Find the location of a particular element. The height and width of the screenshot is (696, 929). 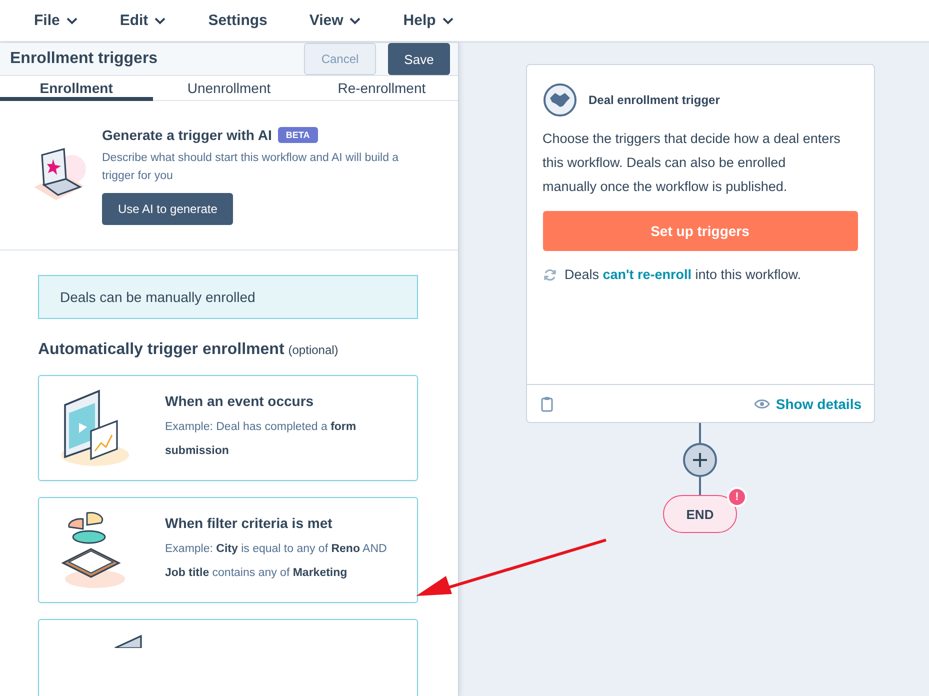

trigger-option-card: When an event occurs Example: Deal has completed a form submission is located at coordinates (228, 428).